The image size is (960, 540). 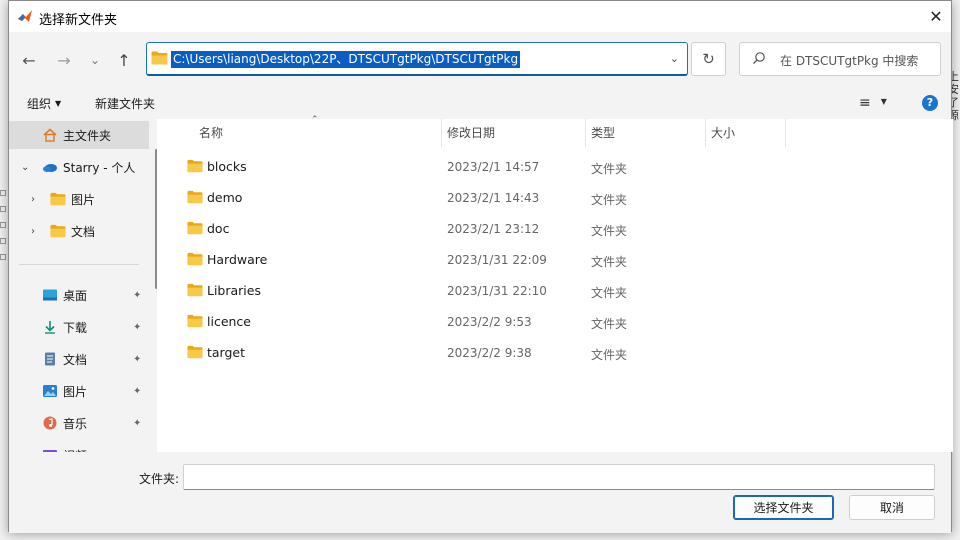 What do you see at coordinates (50, 135) in the screenshot?
I see `home-icon` at bounding box center [50, 135].